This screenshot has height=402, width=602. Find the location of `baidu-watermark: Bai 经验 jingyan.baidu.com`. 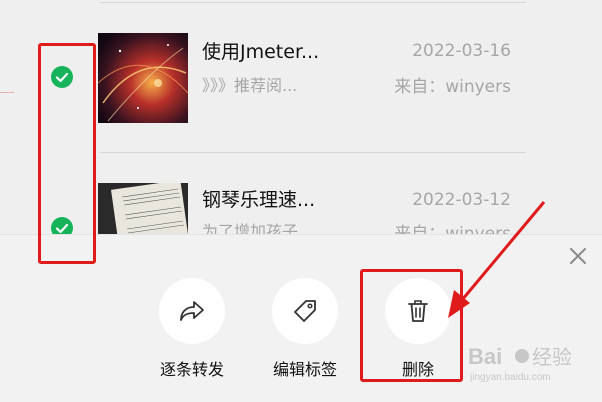

baidu-watermark: Bai 经验 jingyan.baidu.com is located at coordinates (532, 362).